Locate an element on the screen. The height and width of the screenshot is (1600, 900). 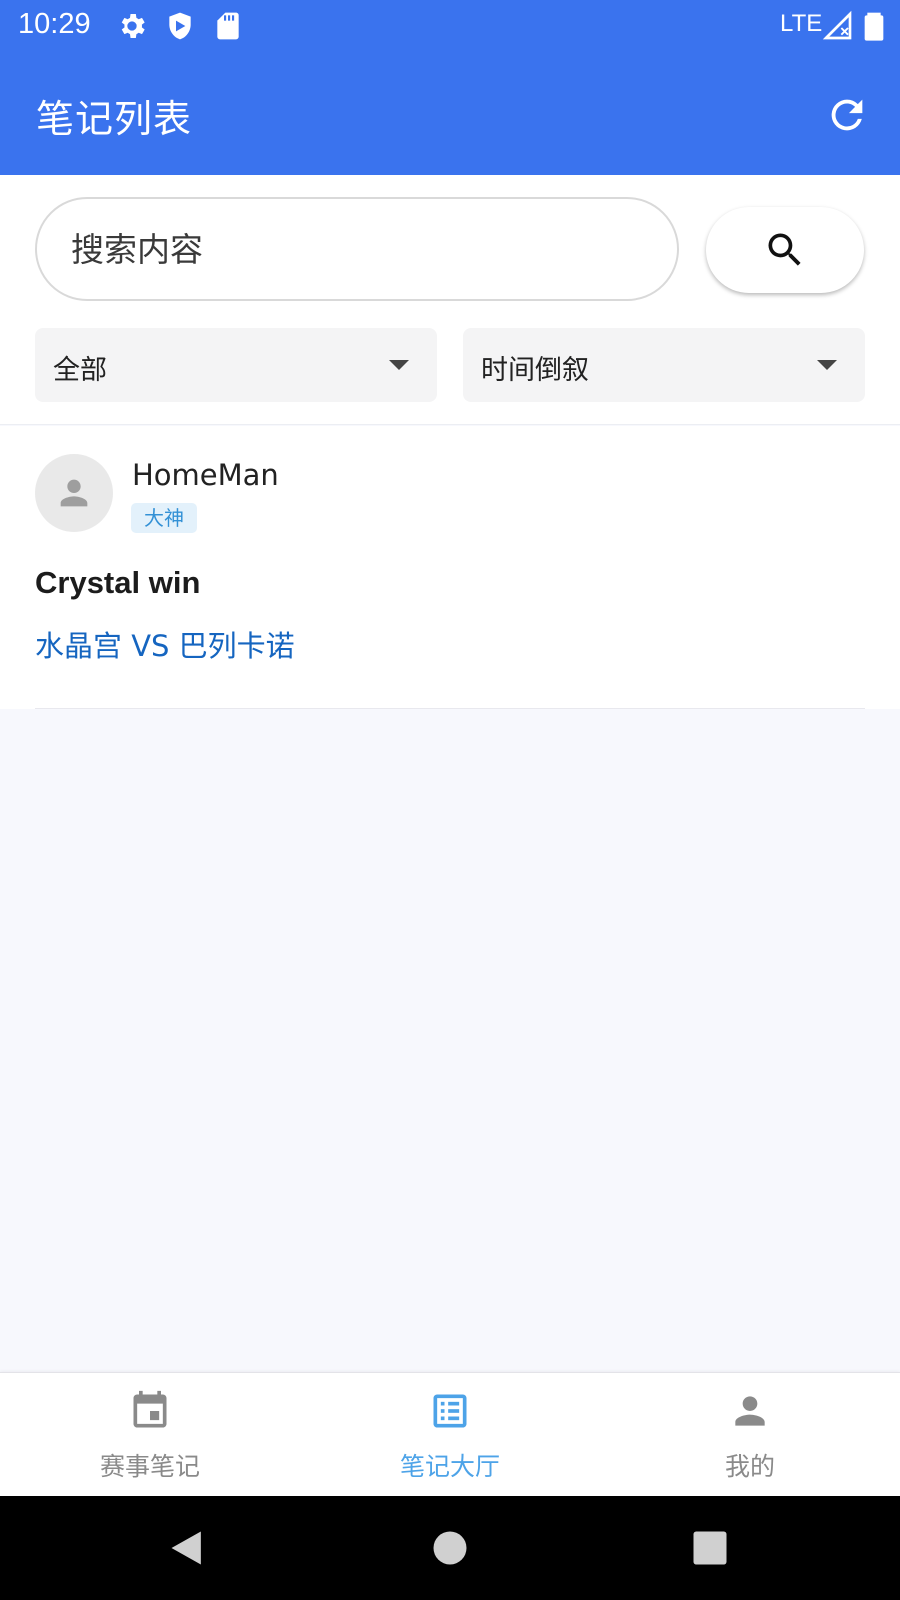
note-match-link: 水晶宫 VS 巴列卡诺 is located at coordinates (165, 644).